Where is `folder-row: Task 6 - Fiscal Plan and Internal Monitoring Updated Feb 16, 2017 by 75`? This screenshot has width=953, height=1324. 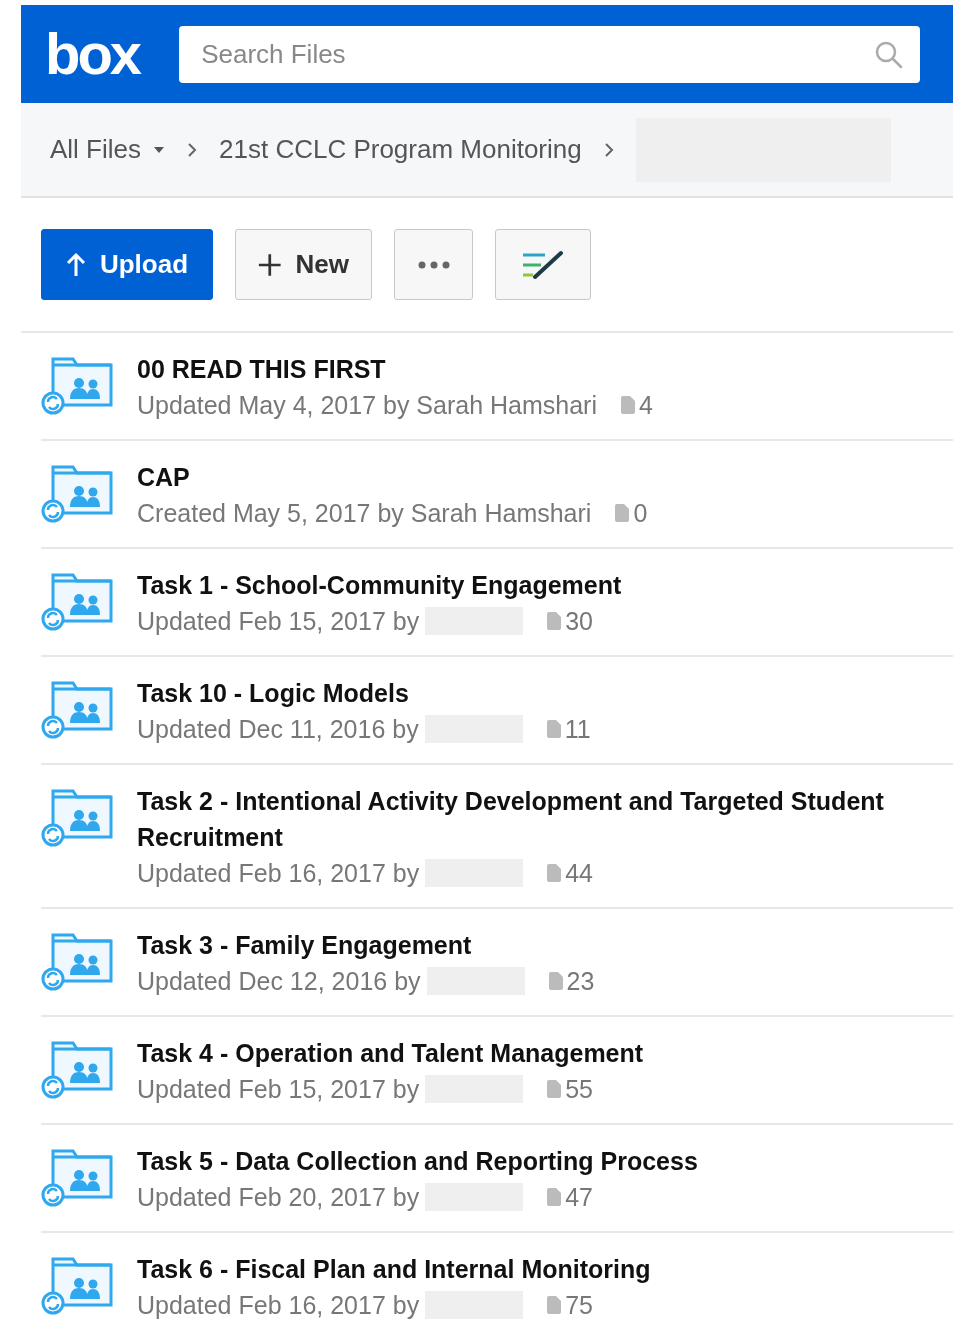 folder-row: Task 6 - Fiscal Plan and Internal Monitoring Updated Feb 16, 2017 by 75 is located at coordinates (497, 1278).